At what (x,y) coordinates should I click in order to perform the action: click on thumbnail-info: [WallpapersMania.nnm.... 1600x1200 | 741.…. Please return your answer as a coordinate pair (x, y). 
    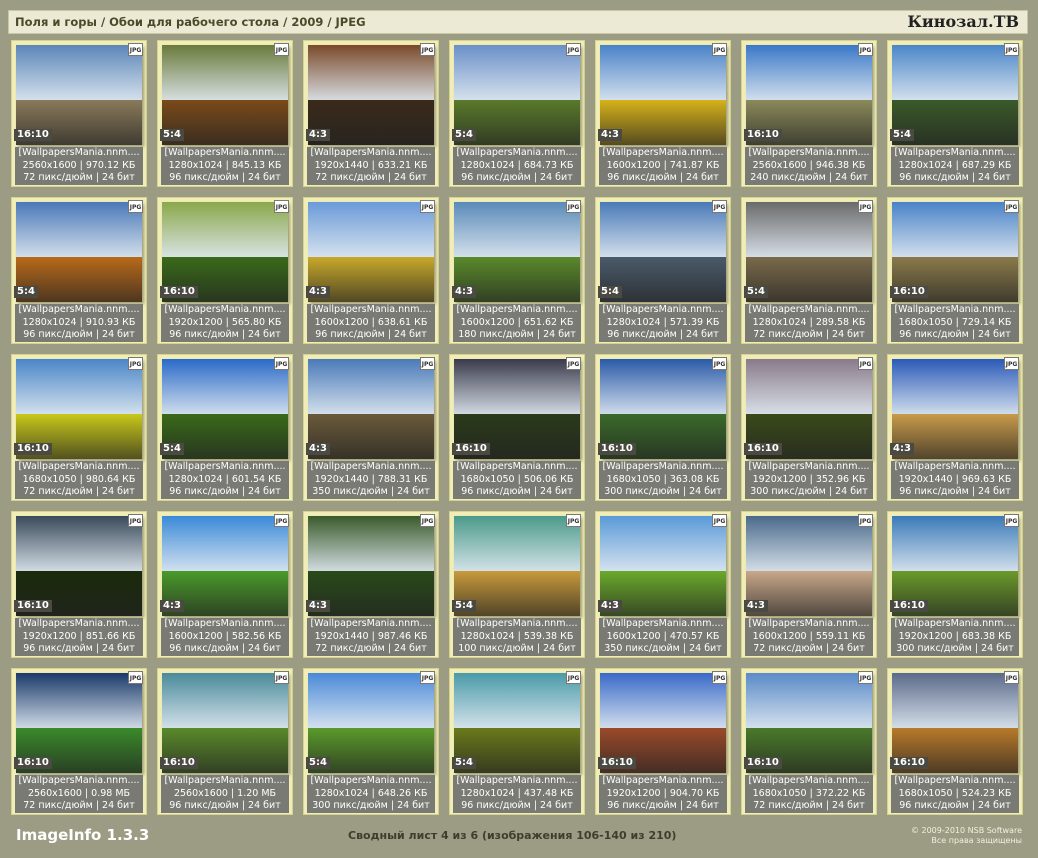
    Looking at the image, I should click on (663, 166).